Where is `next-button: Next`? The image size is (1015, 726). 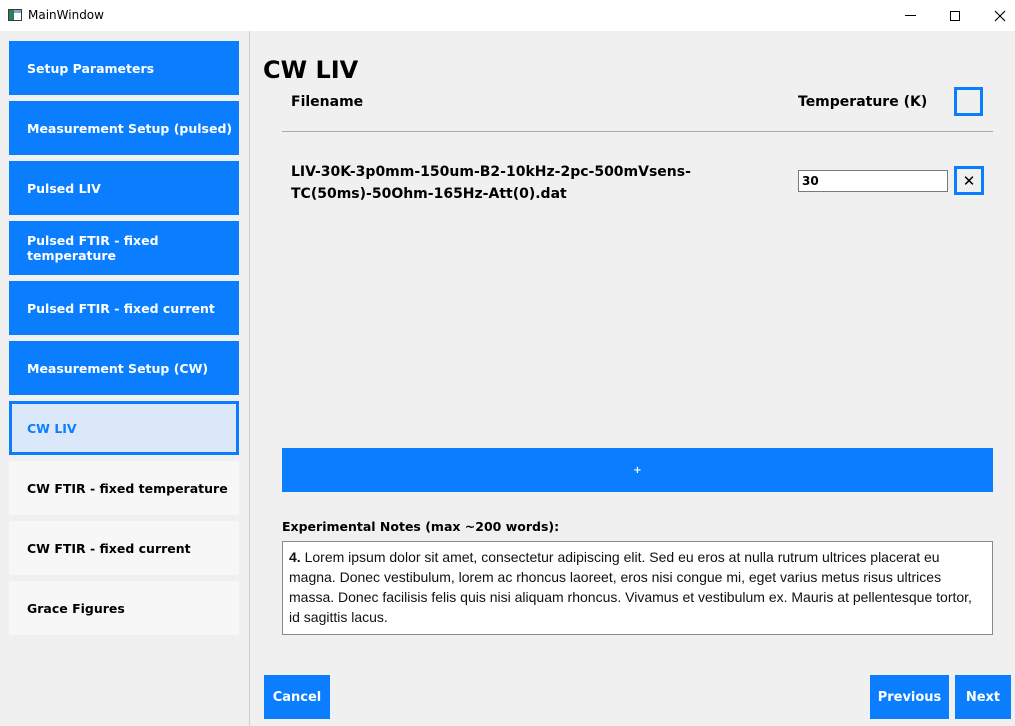 next-button: Next is located at coordinates (983, 697).